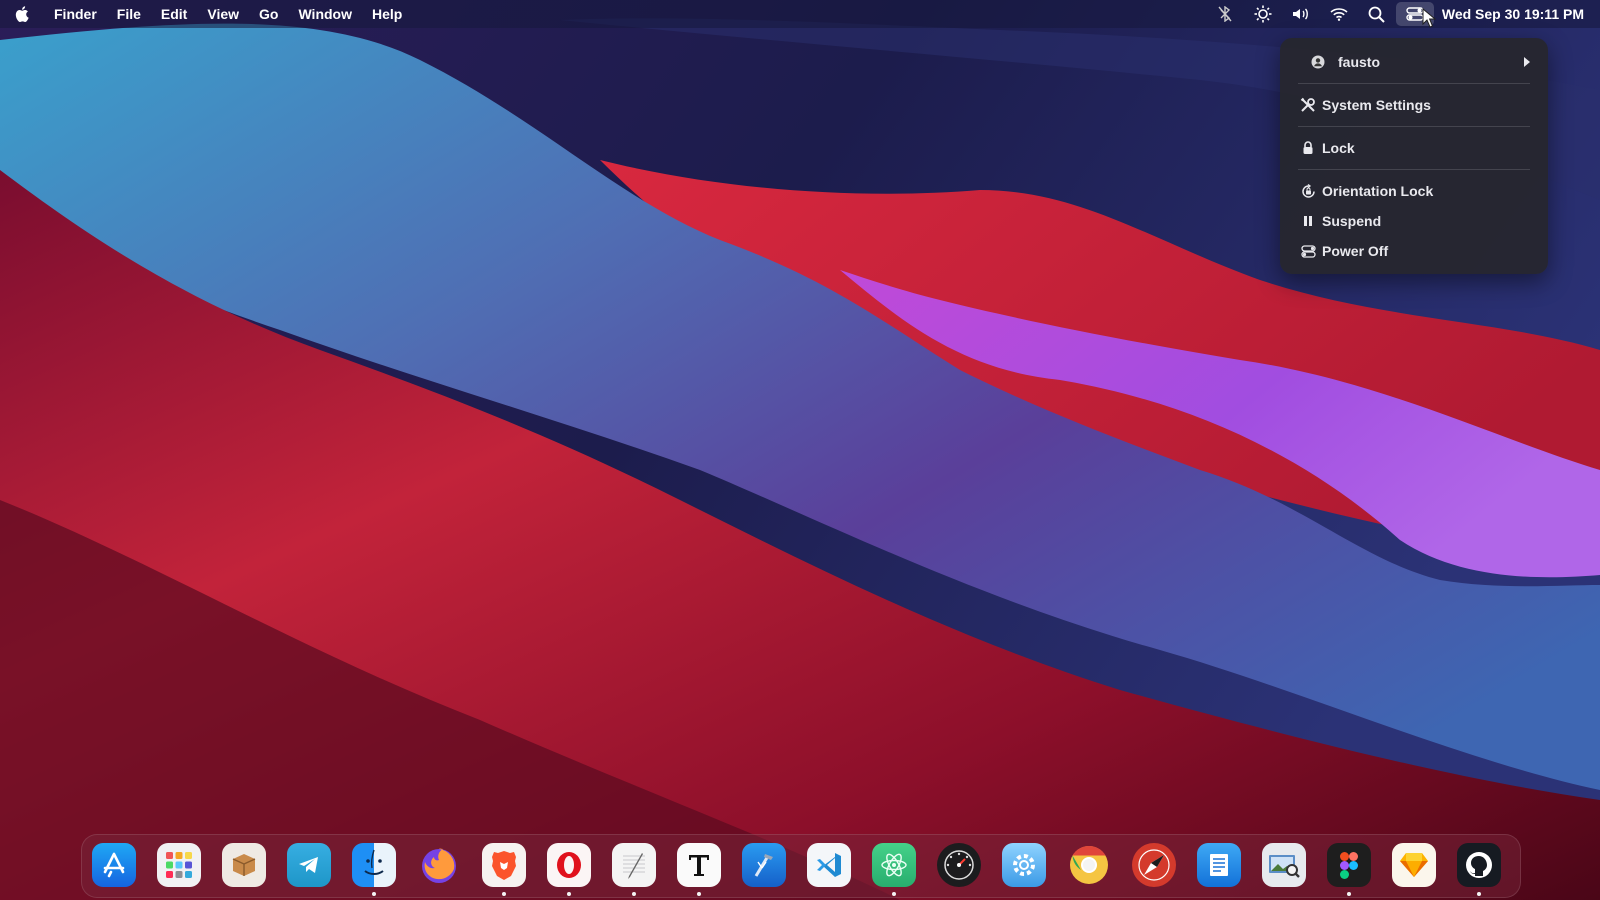 Image resolution: width=1600 pixels, height=900 pixels. Describe the element at coordinates (894, 865) in the screenshot. I see `atom-icon` at that location.